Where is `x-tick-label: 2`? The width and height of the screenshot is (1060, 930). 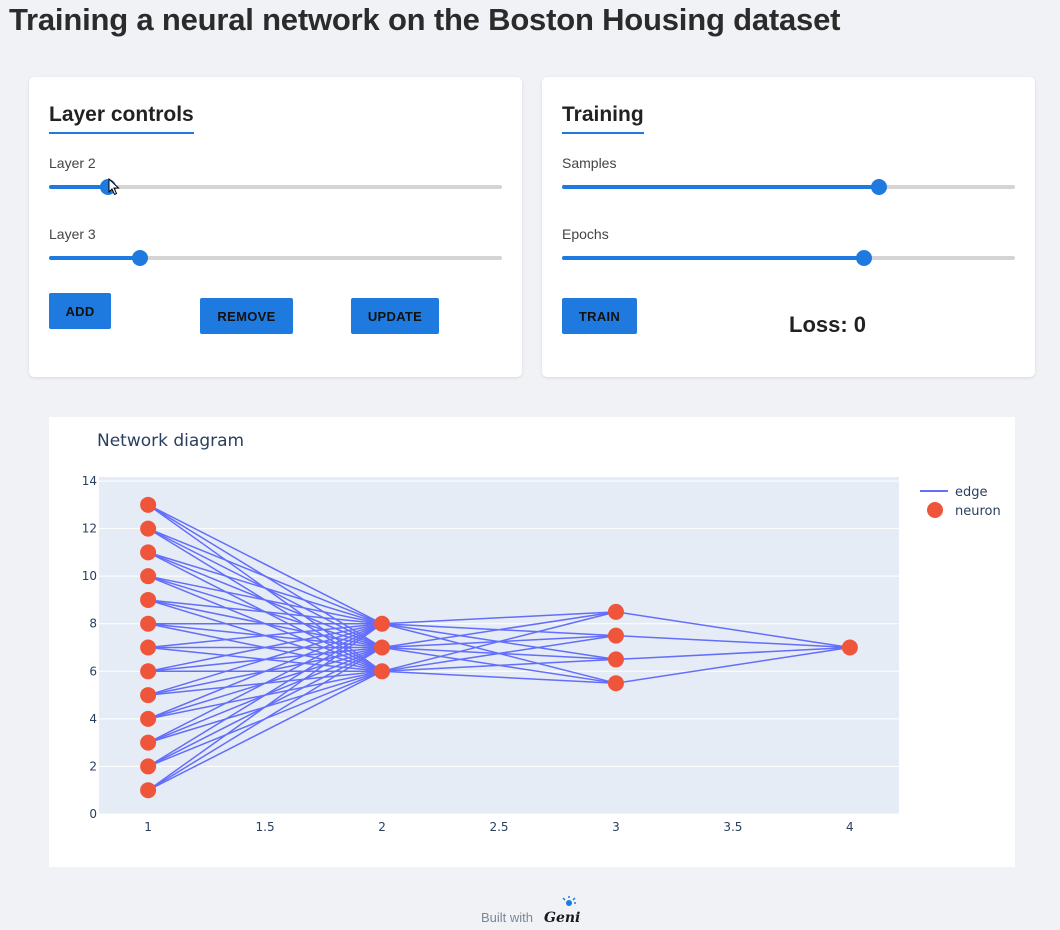
x-tick-label: 2 is located at coordinates (382, 827).